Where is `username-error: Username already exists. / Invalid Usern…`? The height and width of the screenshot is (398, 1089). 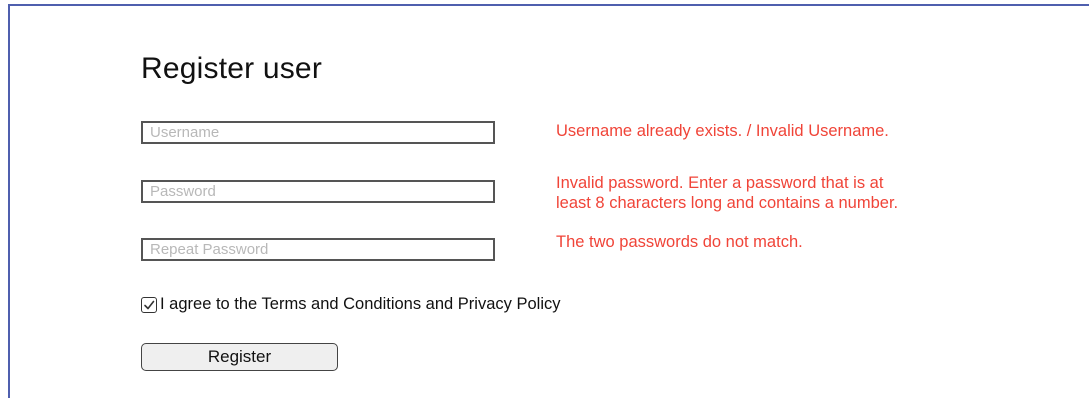 username-error: Username already exists. / Invalid Usern… is located at coordinates (722, 131).